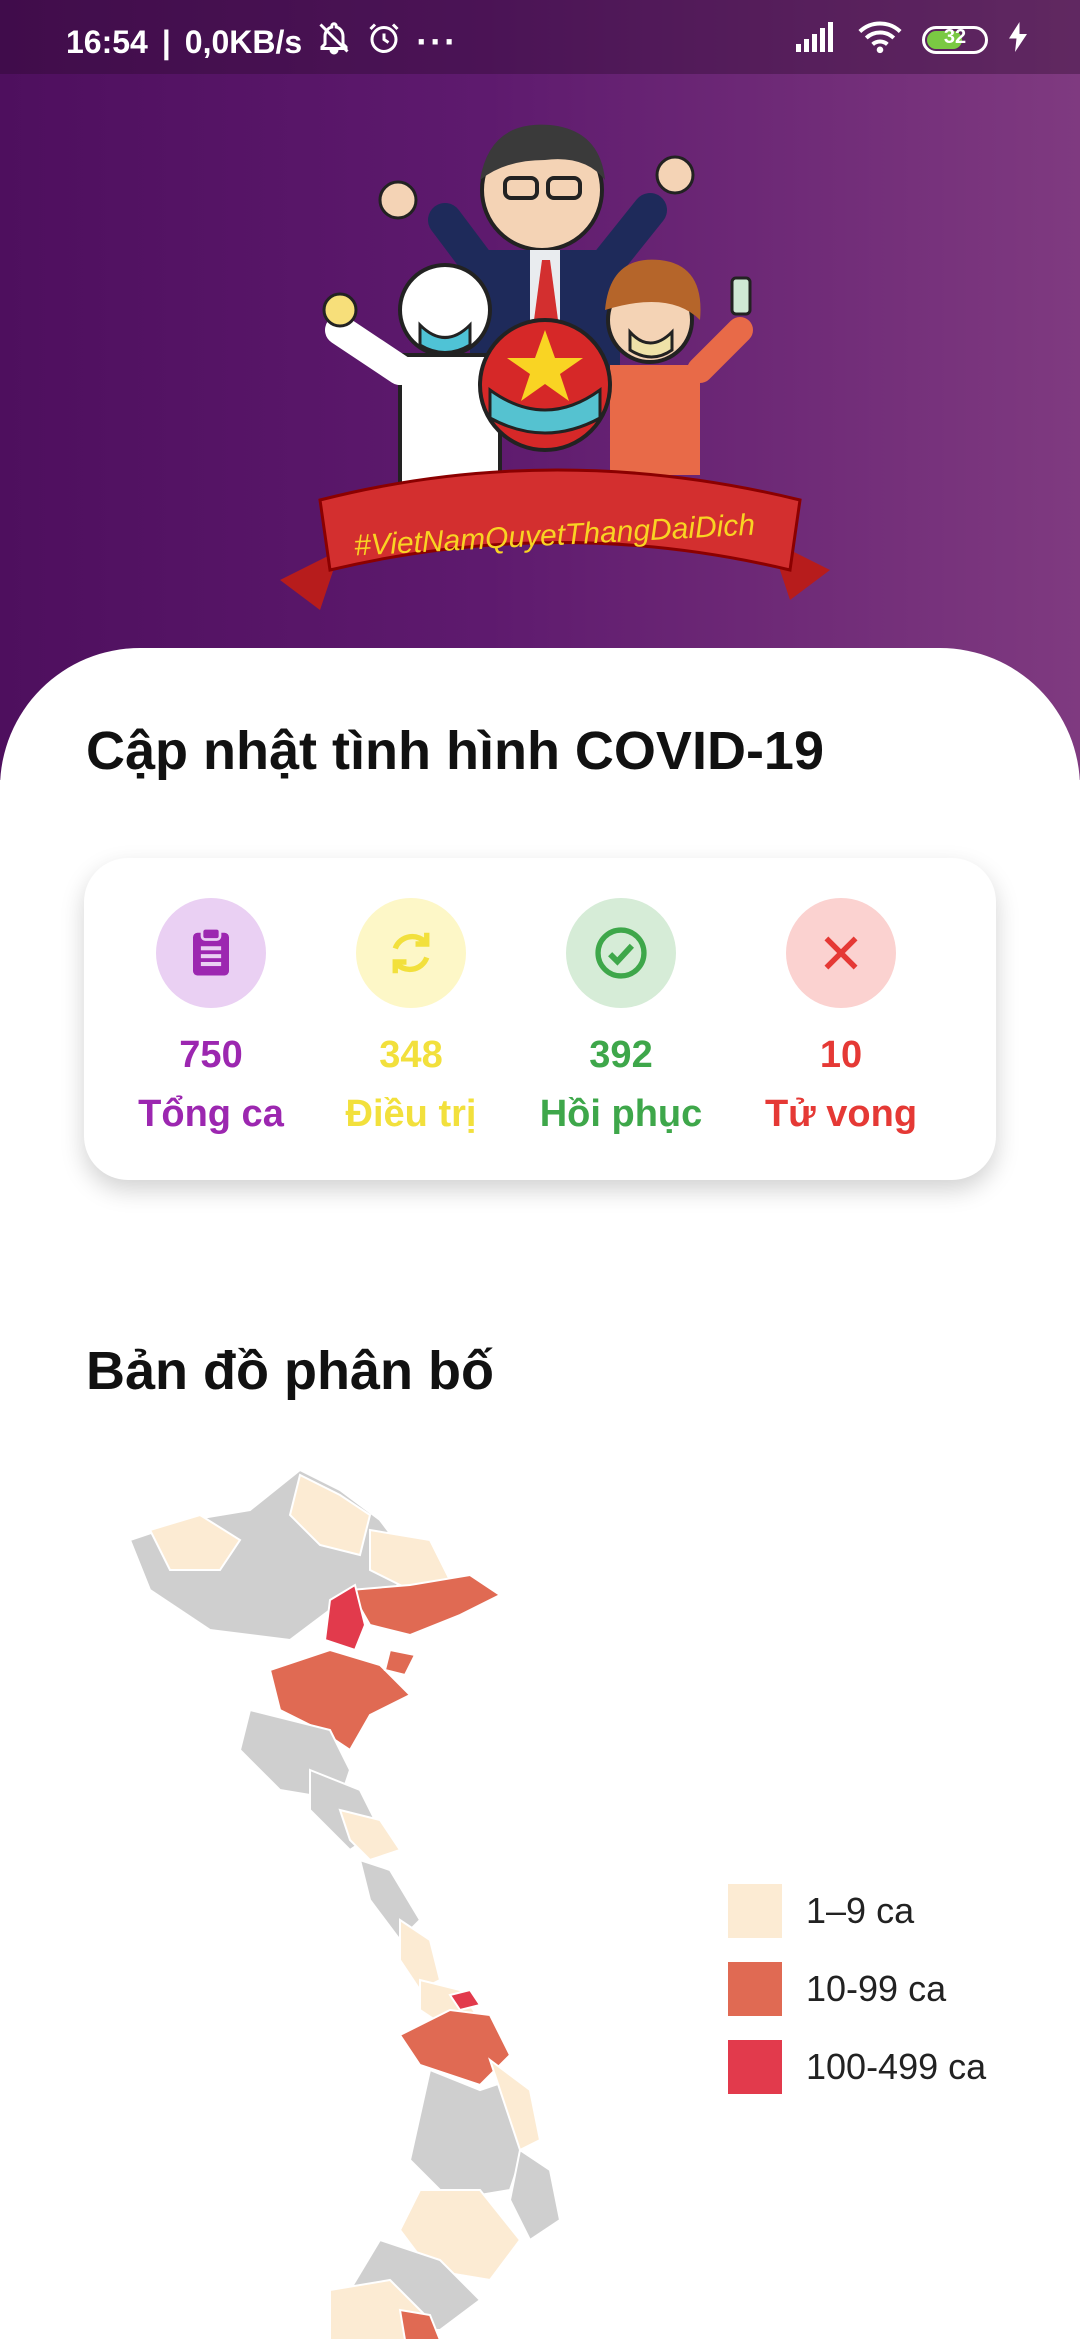  What do you see at coordinates (621, 1055) in the screenshot?
I see `stat-recovered-value: 392` at bounding box center [621, 1055].